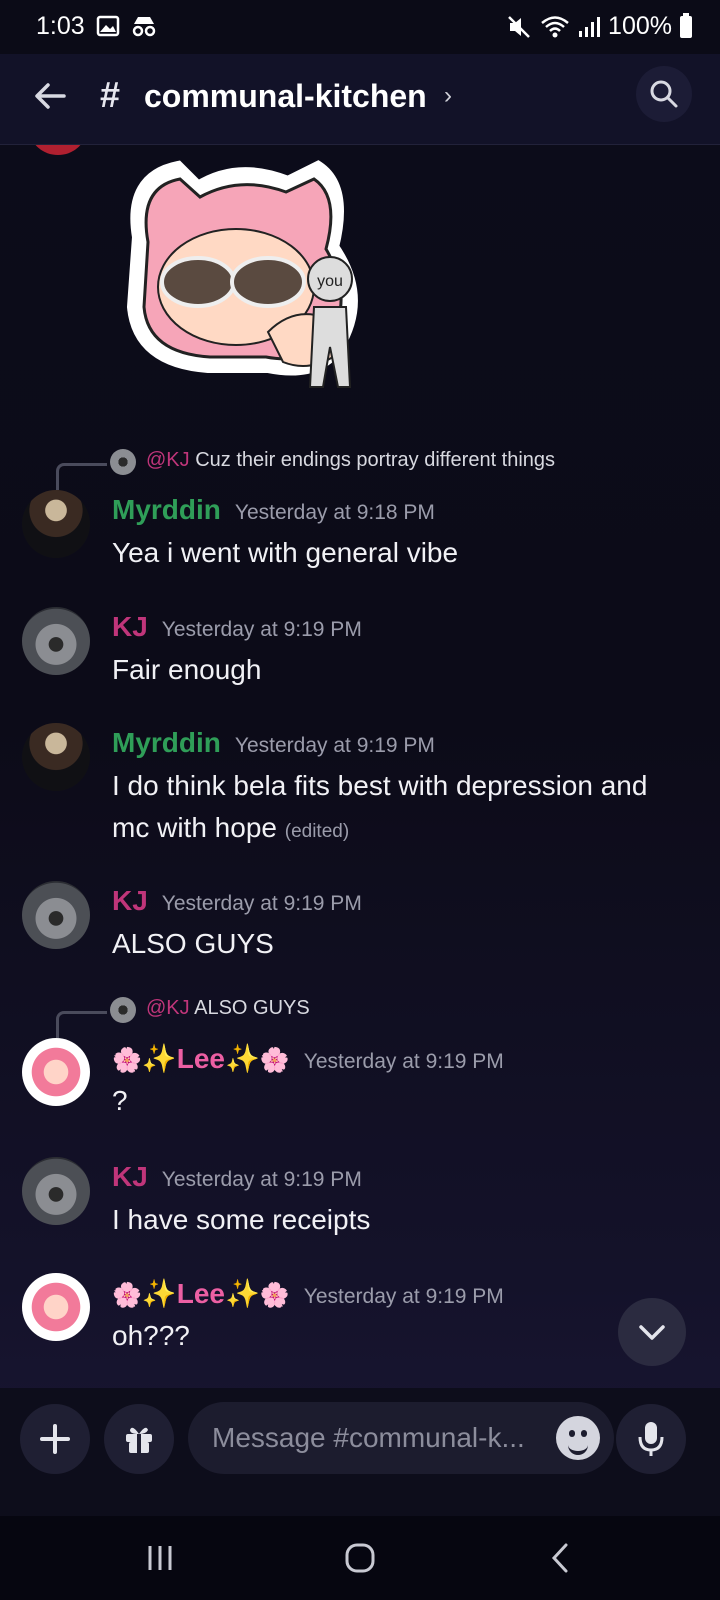 The width and height of the screenshot is (720, 1600). What do you see at coordinates (360, 27) in the screenshot?
I see `status-bar: 1:03 100%` at bounding box center [360, 27].